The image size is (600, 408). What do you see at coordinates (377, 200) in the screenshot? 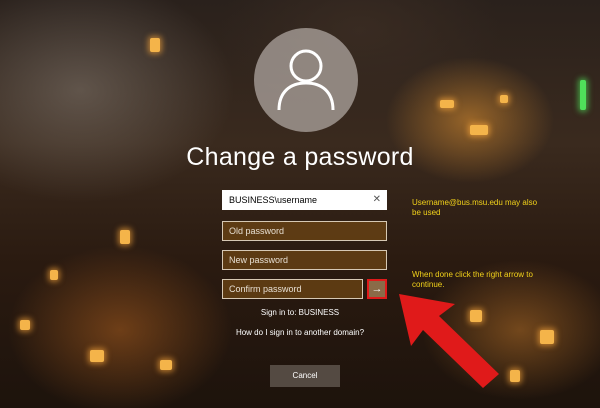
I see `clear-icon: ✕` at bounding box center [377, 200].